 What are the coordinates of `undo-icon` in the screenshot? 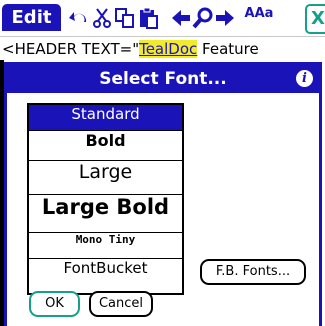 It's located at (79, 18).